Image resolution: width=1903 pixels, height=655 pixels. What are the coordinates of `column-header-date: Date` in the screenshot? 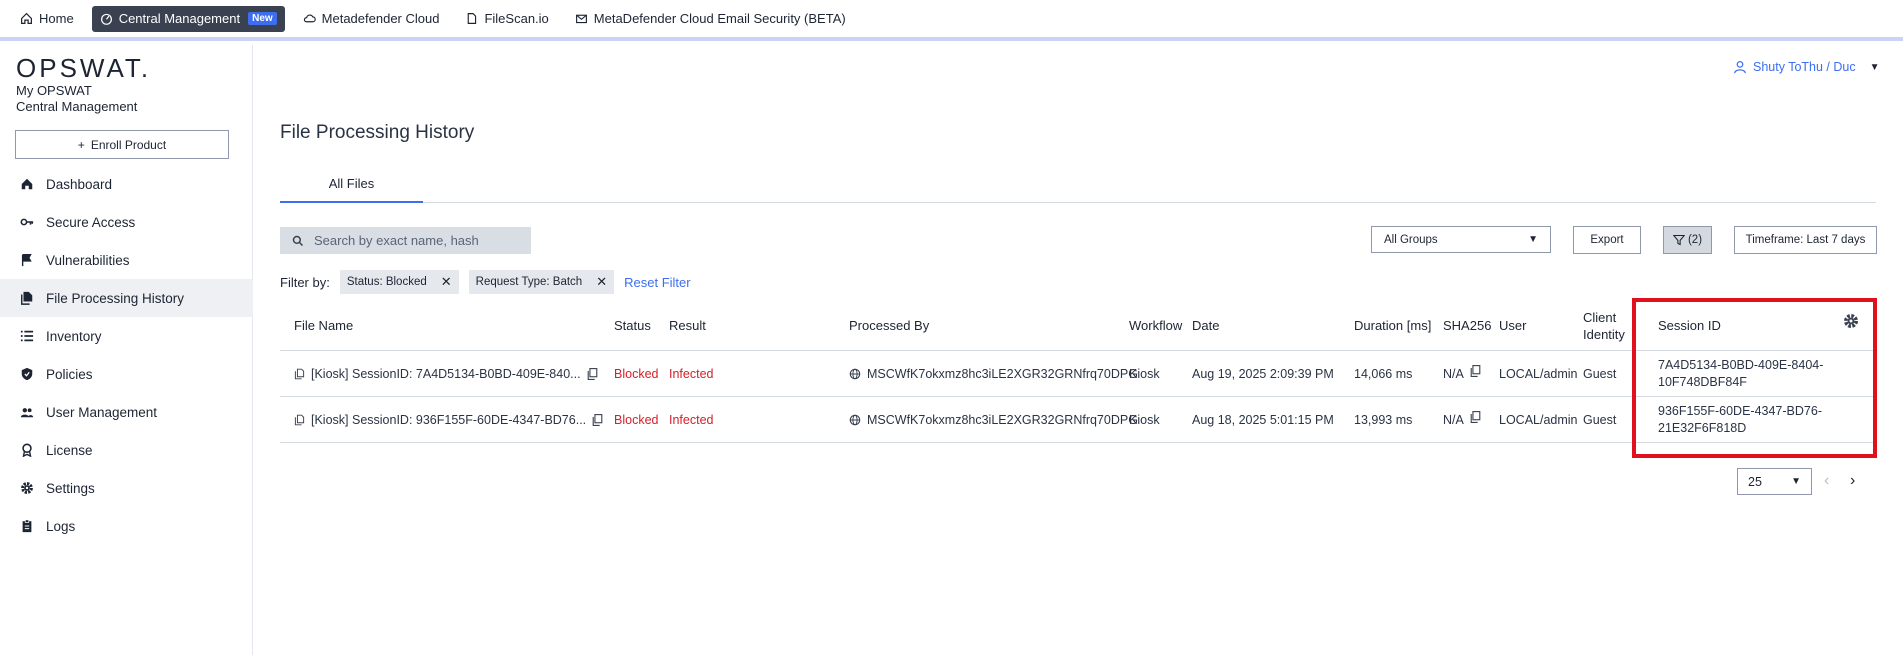 It's located at (1205, 325).